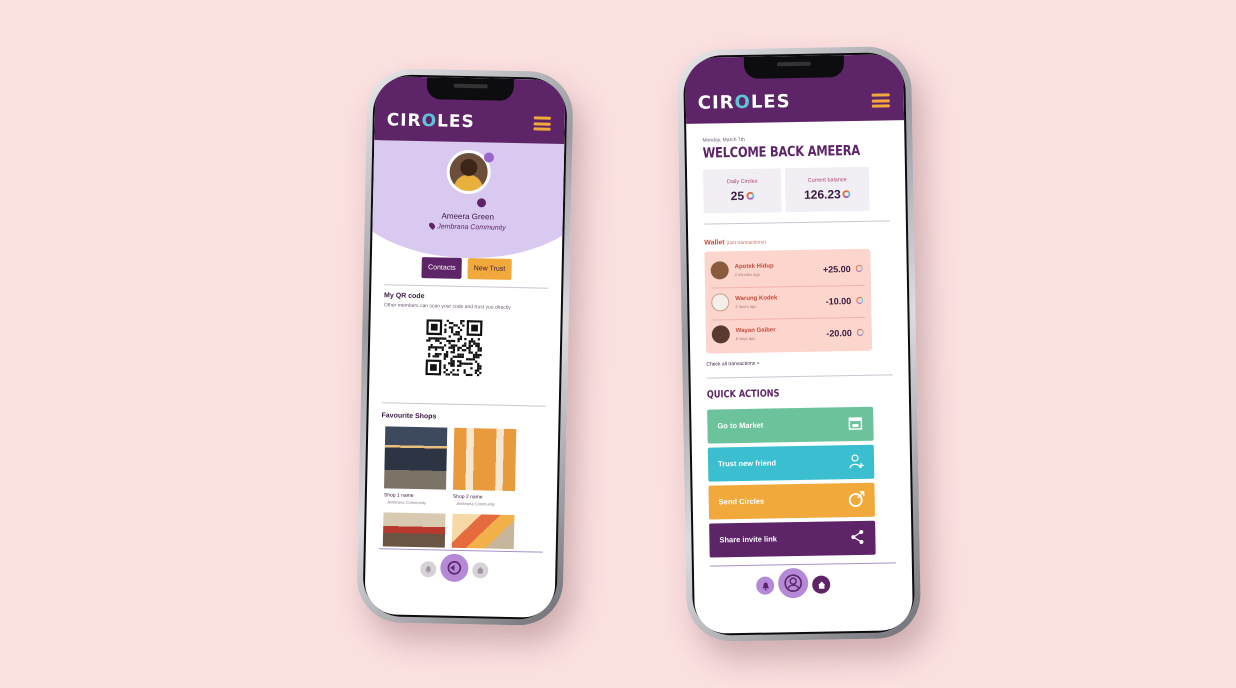  I want to click on balance-card: Current balance 126.23, so click(827, 189).